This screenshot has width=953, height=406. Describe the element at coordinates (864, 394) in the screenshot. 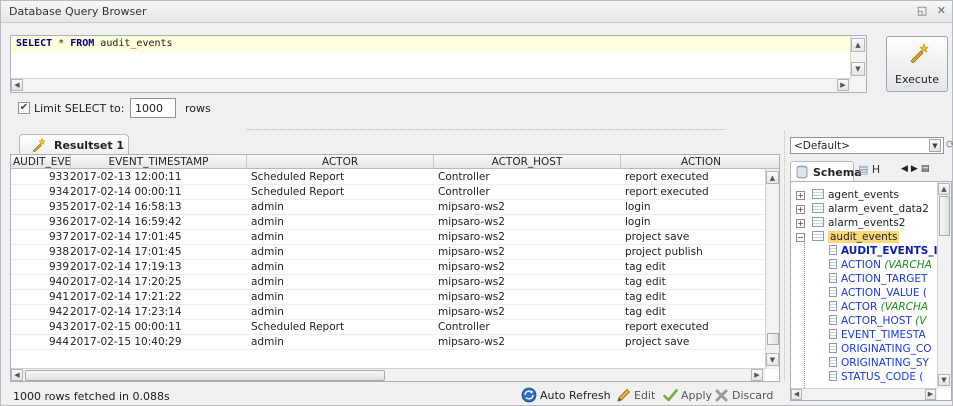

I see `tree-horizontal-scrollbar: ◀ ▶` at that location.